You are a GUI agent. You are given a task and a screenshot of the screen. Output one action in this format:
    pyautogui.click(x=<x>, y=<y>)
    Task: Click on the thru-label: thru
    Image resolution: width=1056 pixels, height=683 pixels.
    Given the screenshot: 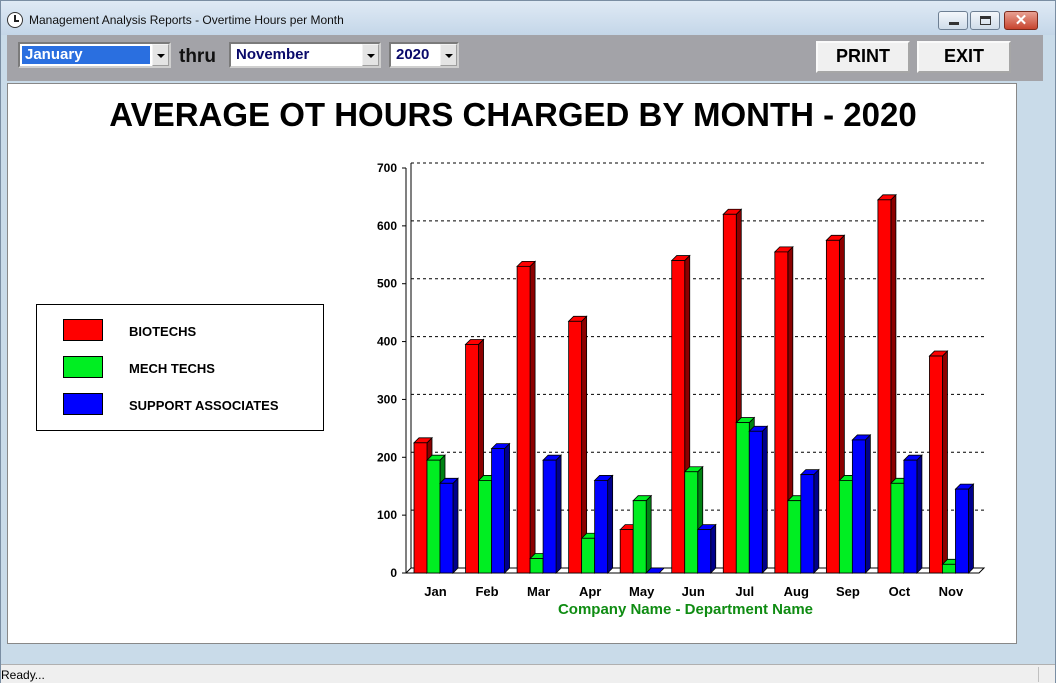 What is the action you would take?
    pyautogui.click(x=197, y=56)
    